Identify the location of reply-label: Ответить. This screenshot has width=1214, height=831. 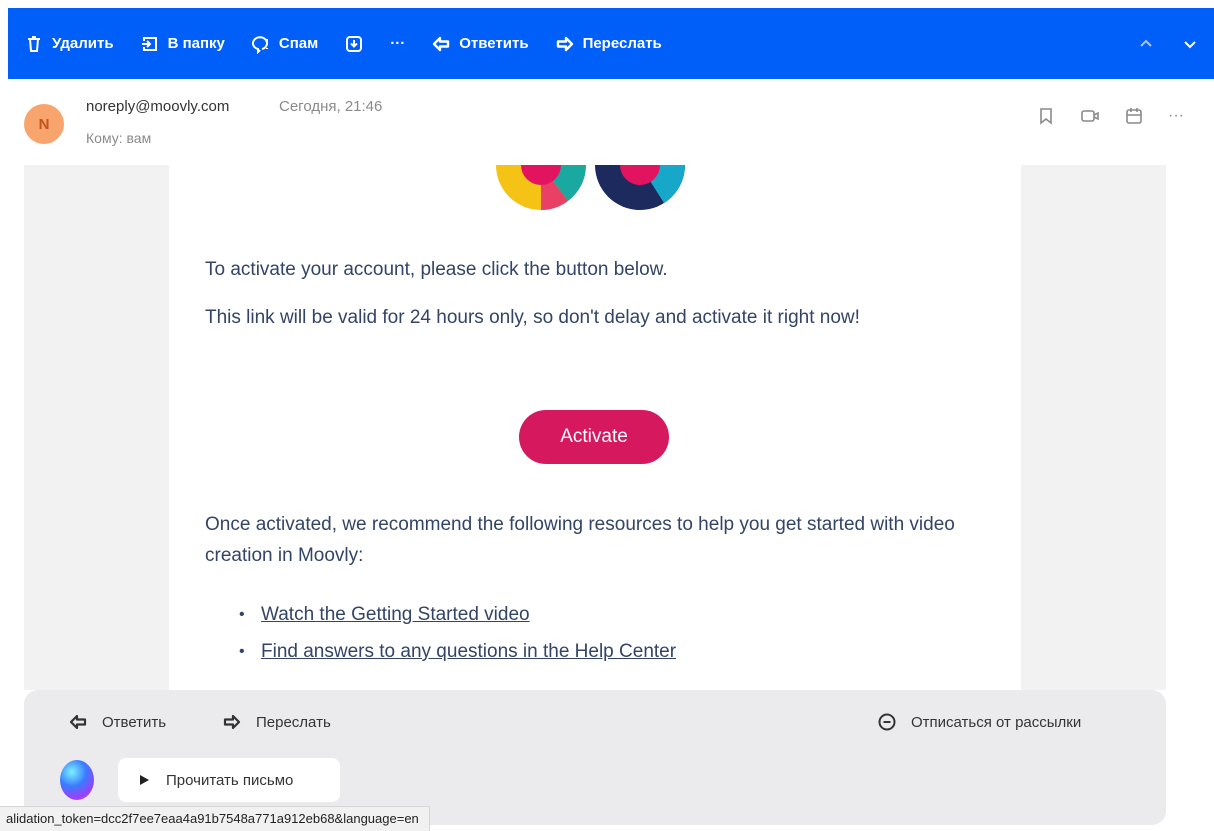
(494, 43).